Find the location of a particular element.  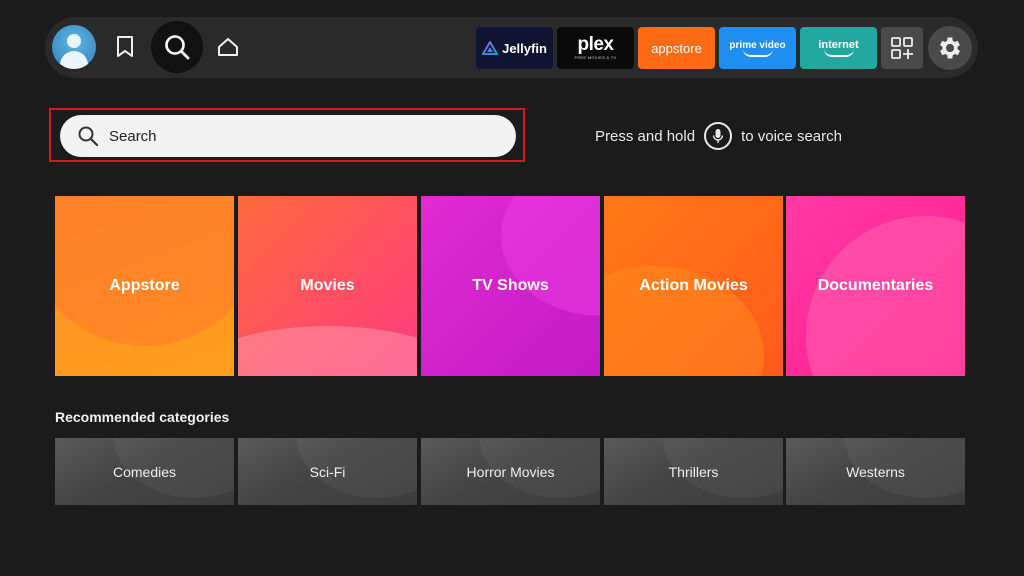

home-icon is located at coordinates (228, 47).